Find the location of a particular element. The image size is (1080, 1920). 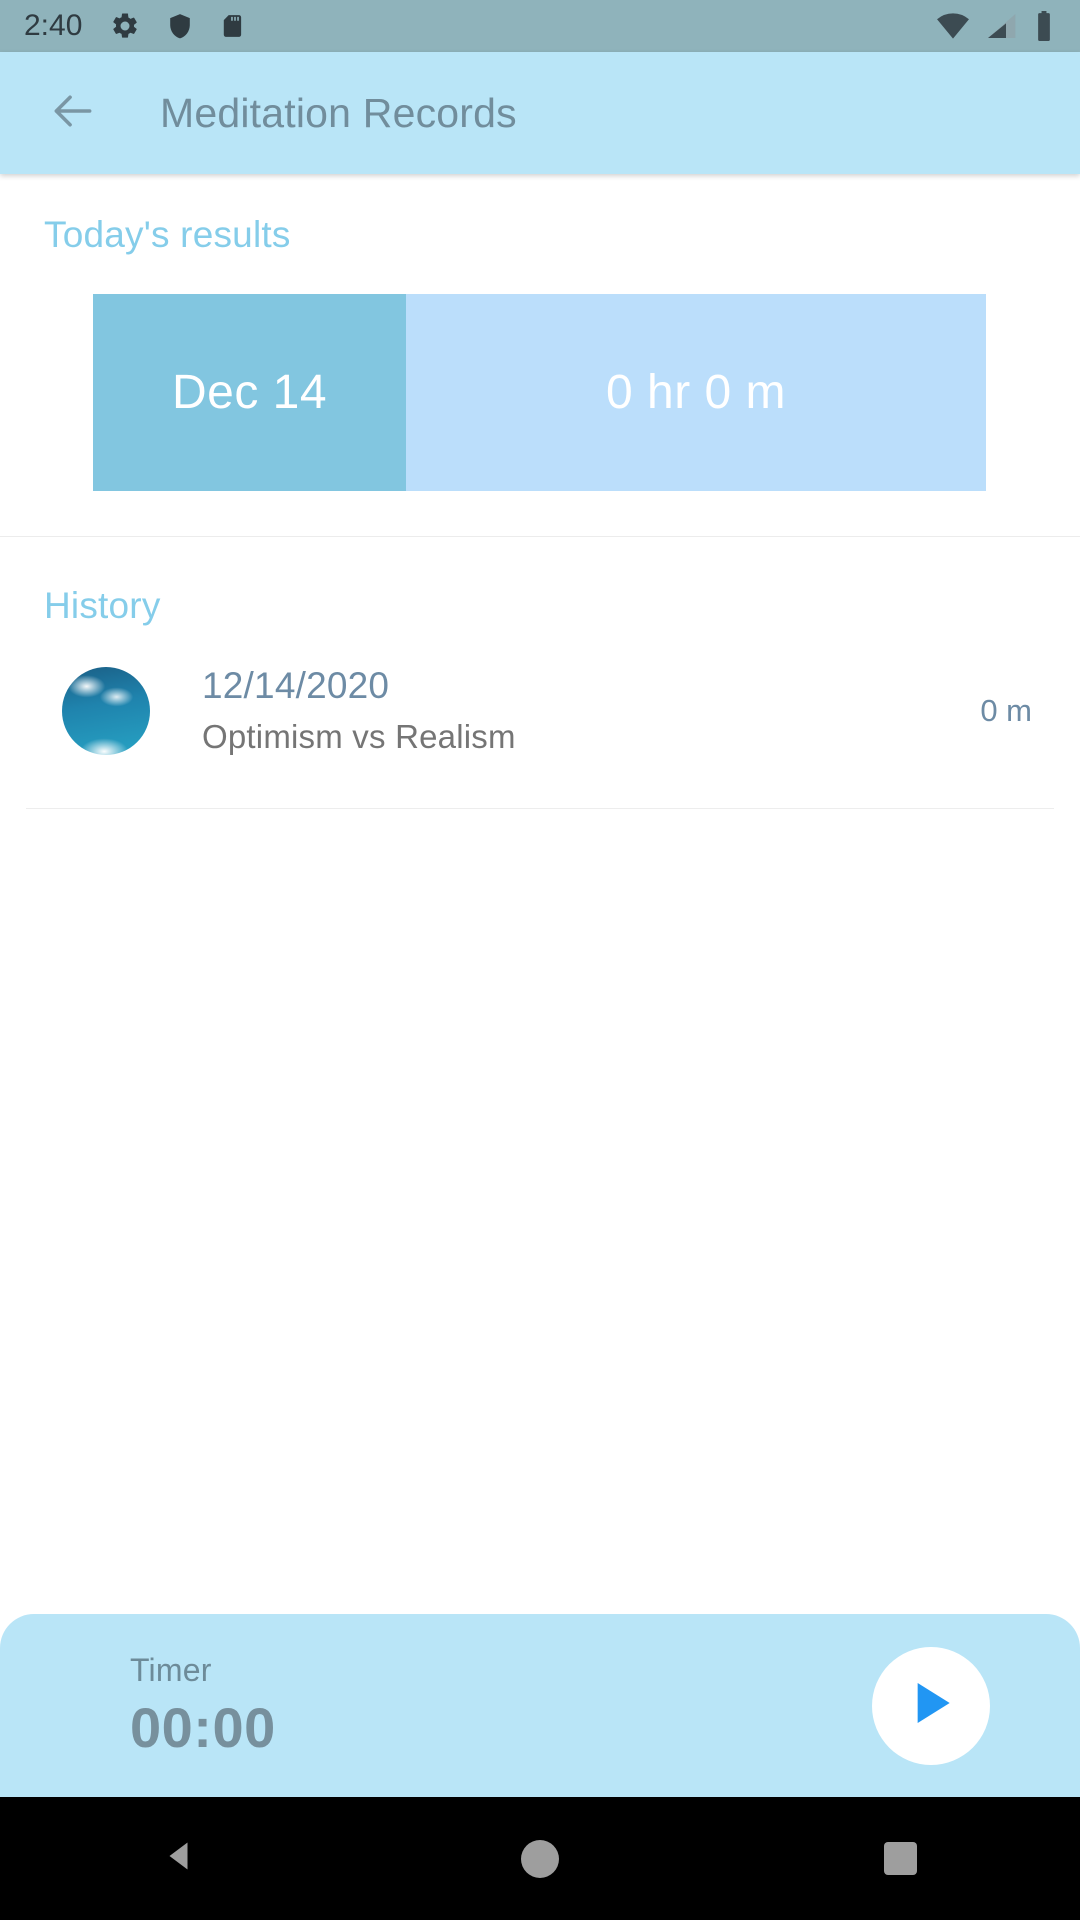

page-title: Meditation Records is located at coordinates (338, 112).